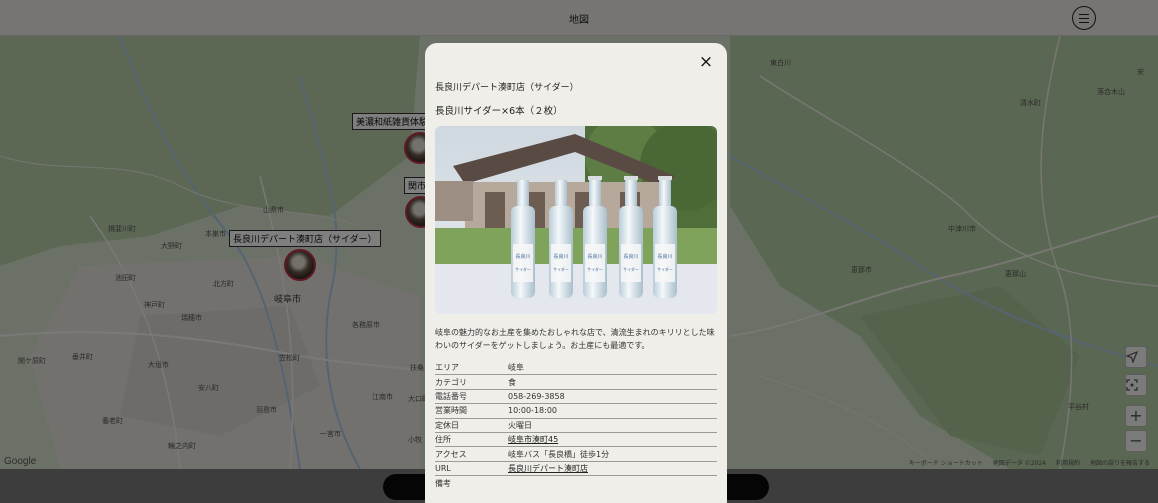  What do you see at coordinates (576, 483) in the screenshot?
I see `info-row-notes: 備考` at bounding box center [576, 483].